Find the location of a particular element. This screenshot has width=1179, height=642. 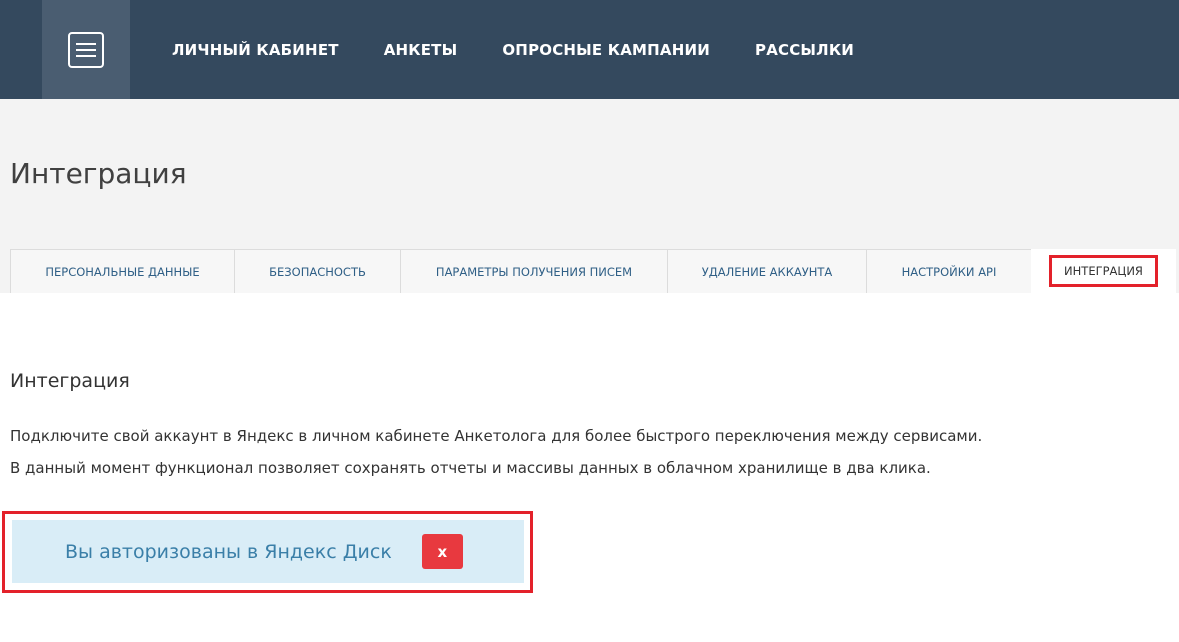

page-title: Интеграция is located at coordinates (98, 173).